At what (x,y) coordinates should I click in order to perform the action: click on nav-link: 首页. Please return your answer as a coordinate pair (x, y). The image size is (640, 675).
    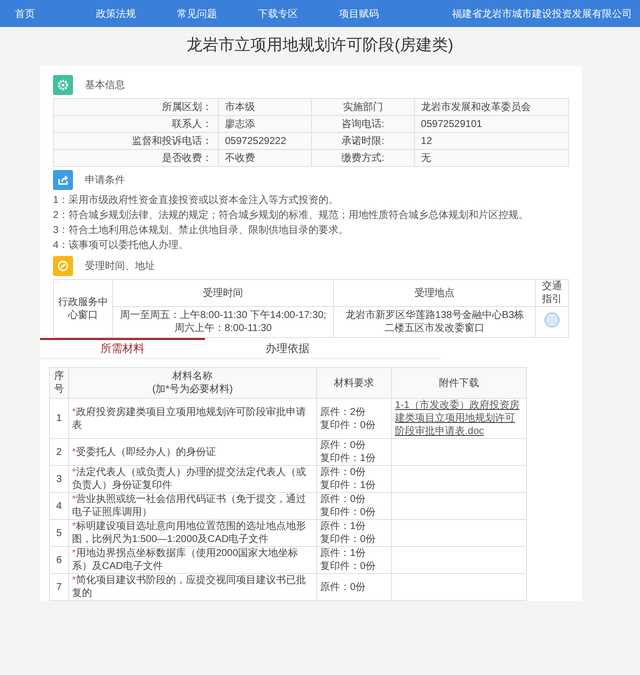
    Looking at the image, I should click on (55, 13).